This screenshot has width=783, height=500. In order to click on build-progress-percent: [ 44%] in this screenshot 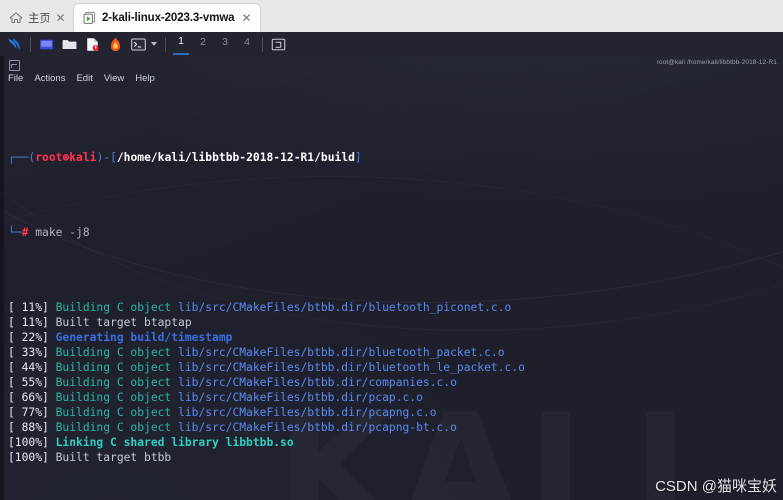, I will do `click(32, 367)`.